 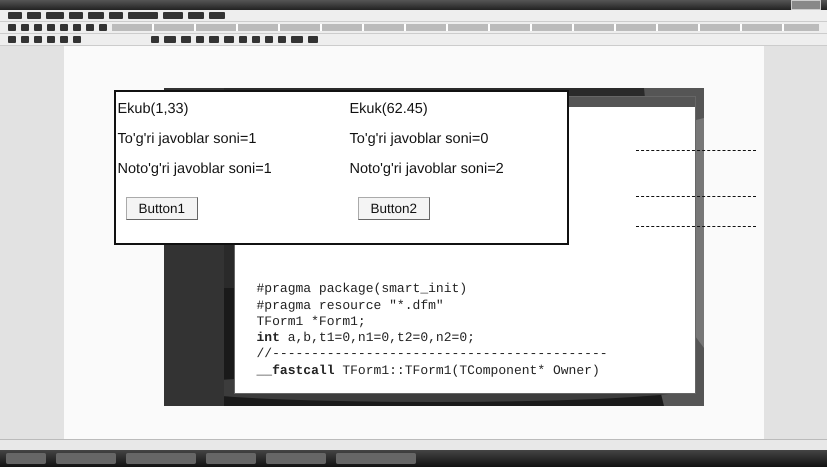 I want to click on code-line: int a,b,t1=0,n1=0,t2=0,n2=0;, so click(x=366, y=338).